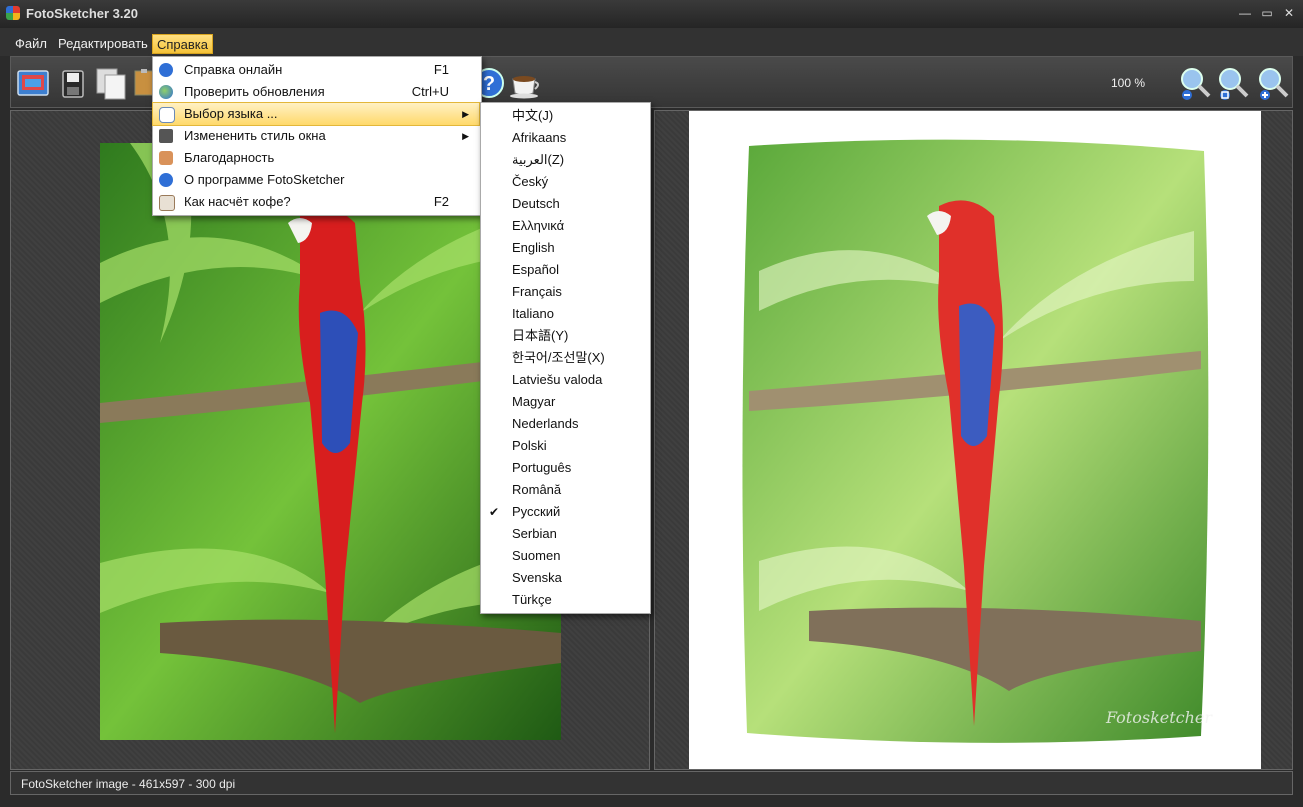  Describe the element at coordinates (564, 380) in the screenshot. I see `language-item: Latviešu valoda` at that location.